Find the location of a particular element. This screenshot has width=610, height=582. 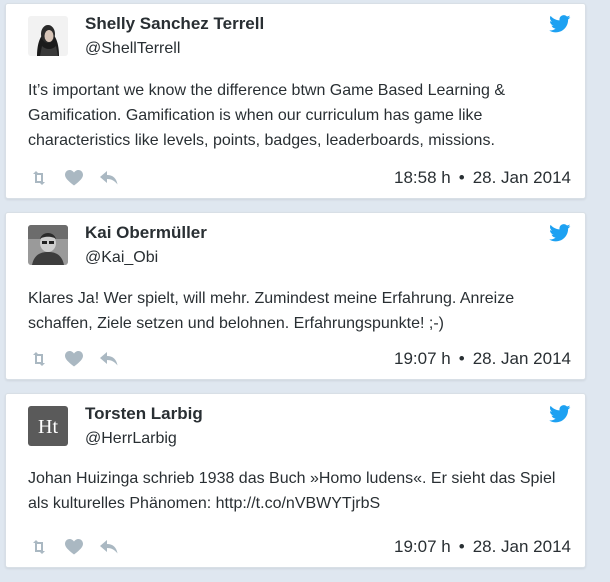

tweet-author-name: Kai Obermüller is located at coordinates (146, 233).